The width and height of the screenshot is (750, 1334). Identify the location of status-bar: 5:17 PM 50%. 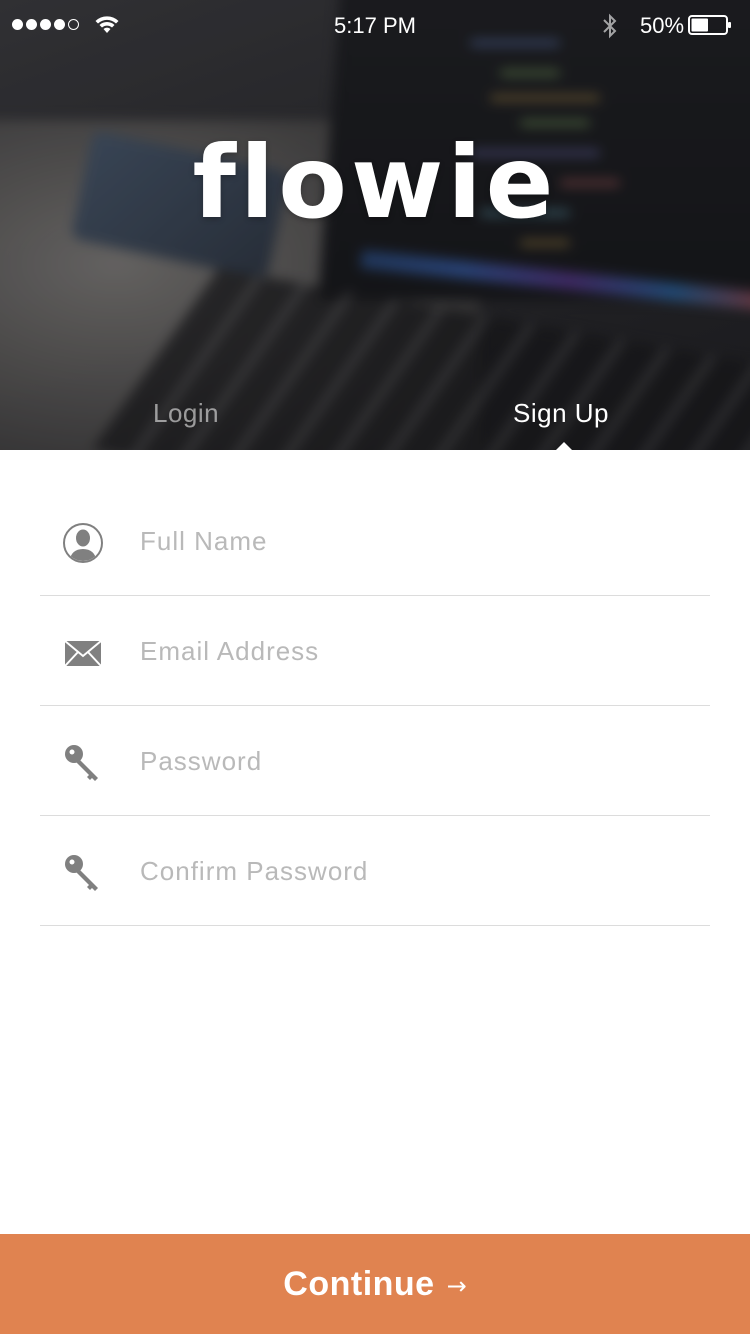
(375, 26).